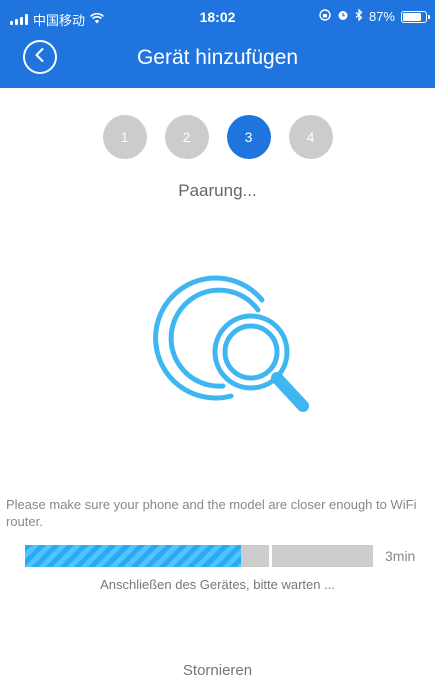 Image resolution: width=435 pixels, height=697 pixels. I want to click on step-4: 4, so click(310, 137).